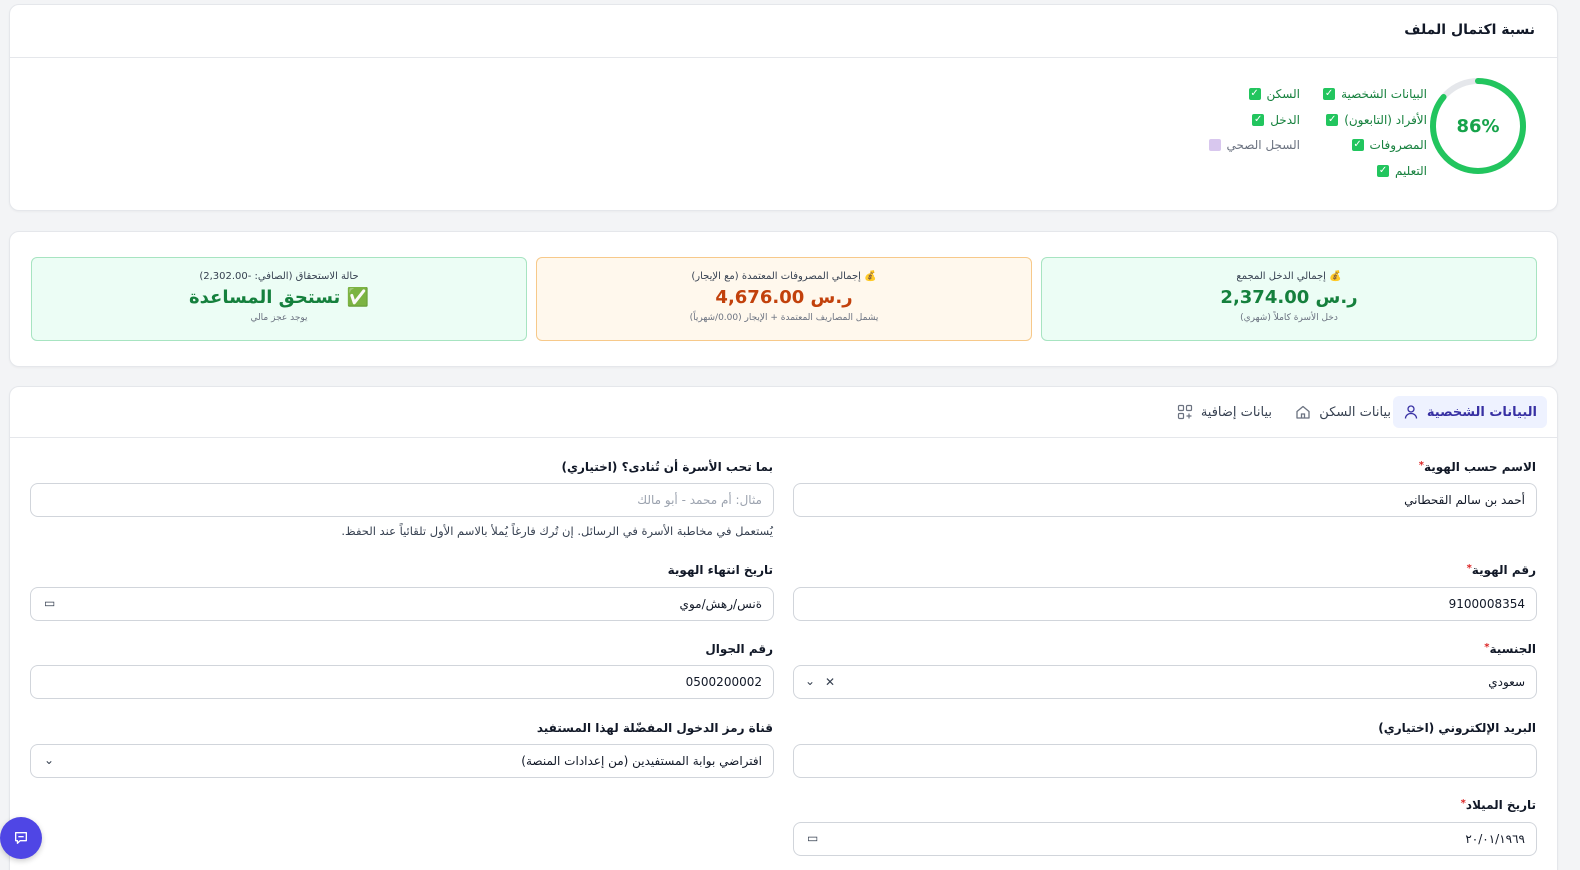 This screenshot has width=1580, height=870. Describe the element at coordinates (830, 682) in the screenshot. I see `clear-icon: ✕` at that location.